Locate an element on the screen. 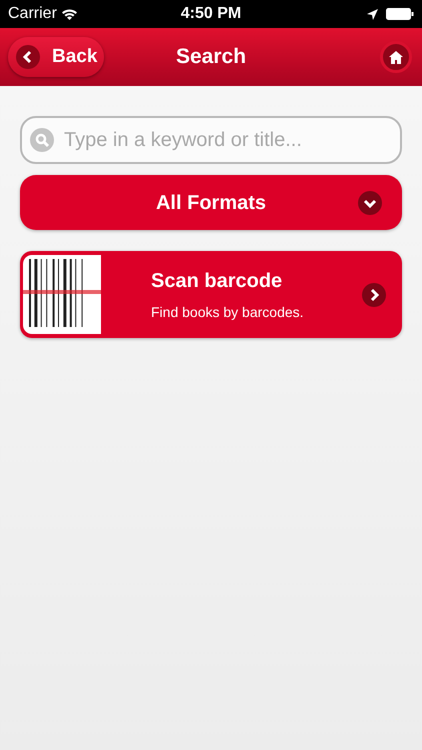  back-button: Back is located at coordinates (56, 57).